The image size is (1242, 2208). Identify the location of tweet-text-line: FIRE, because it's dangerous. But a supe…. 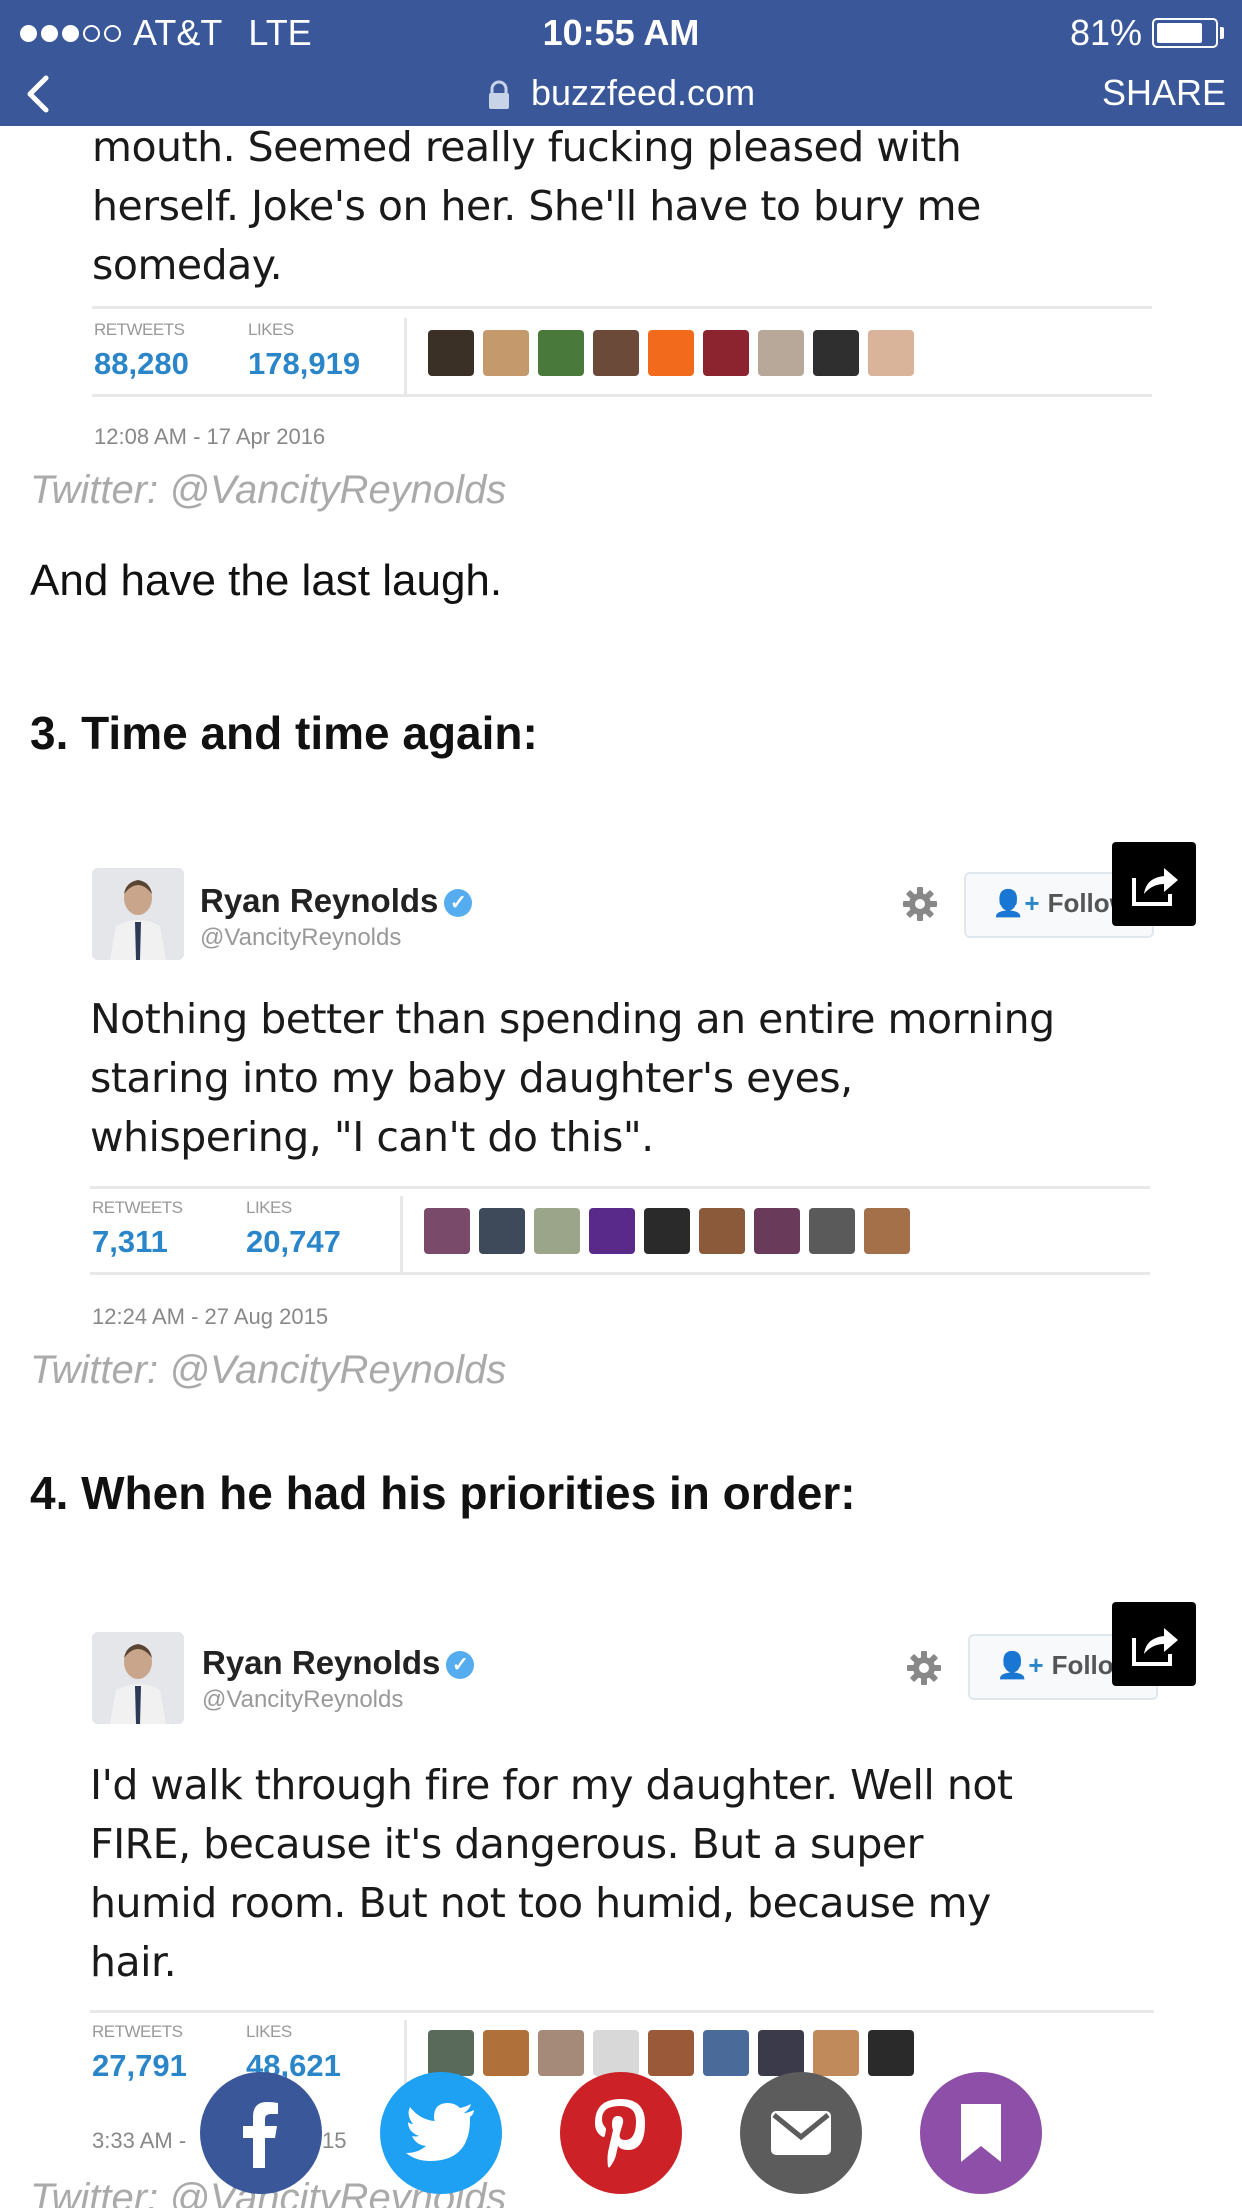
(506, 1844).